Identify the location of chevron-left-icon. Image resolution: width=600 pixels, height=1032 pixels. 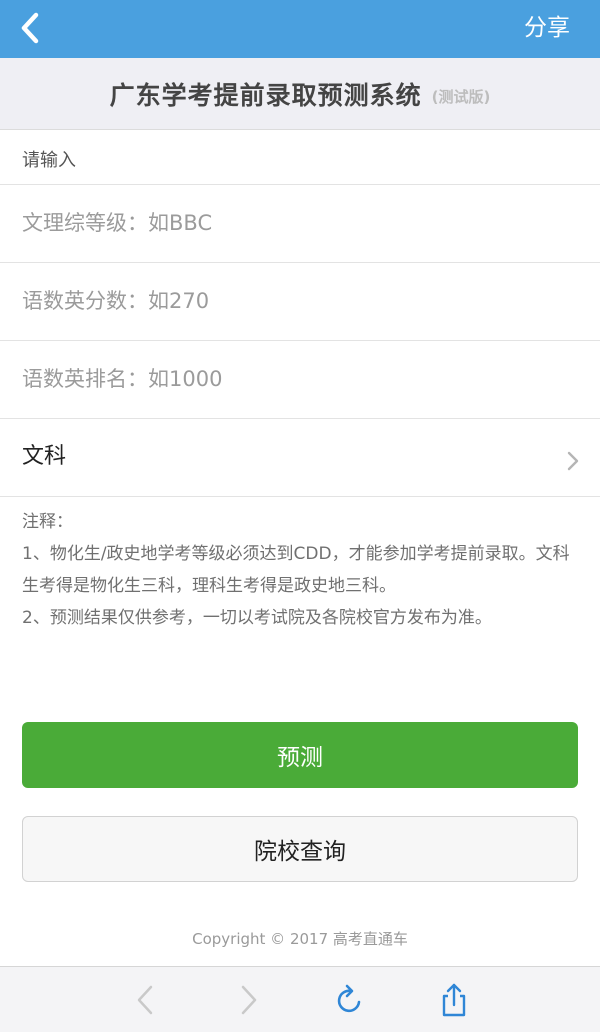
(30, 28).